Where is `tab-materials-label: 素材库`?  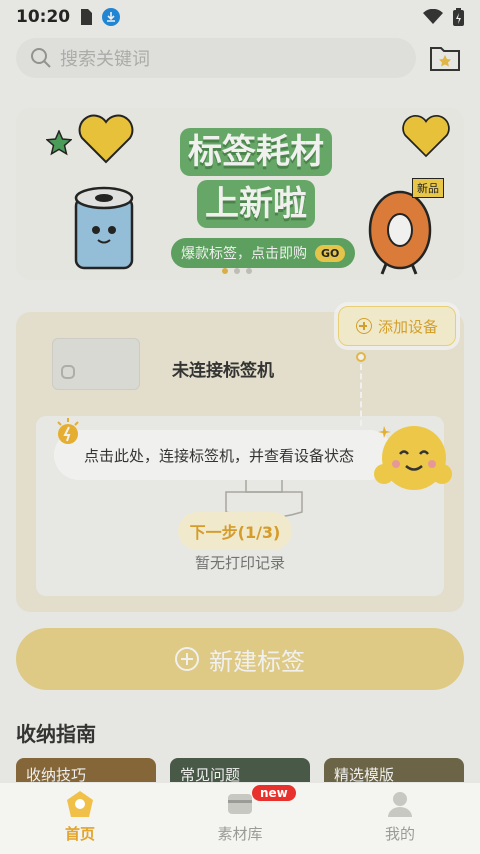
tab-materials-label: 素材库 is located at coordinates (240, 834).